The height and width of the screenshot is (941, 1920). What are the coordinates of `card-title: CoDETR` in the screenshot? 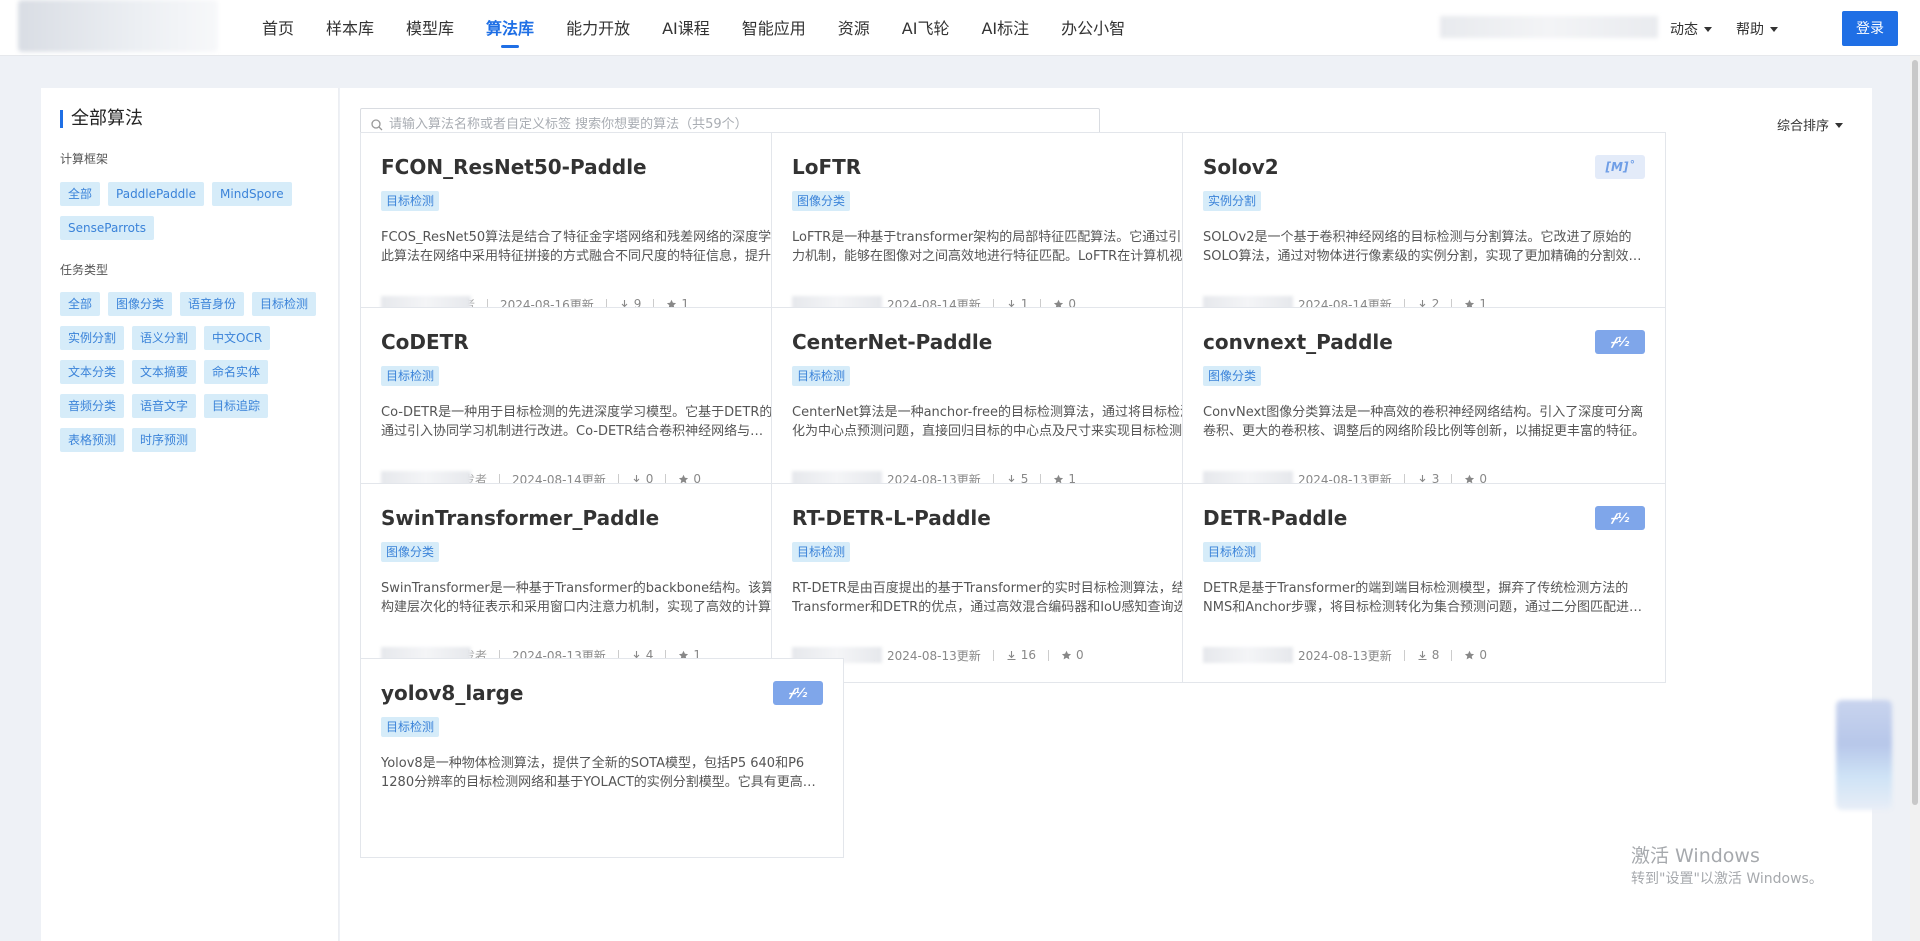 It's located at (425, 342).